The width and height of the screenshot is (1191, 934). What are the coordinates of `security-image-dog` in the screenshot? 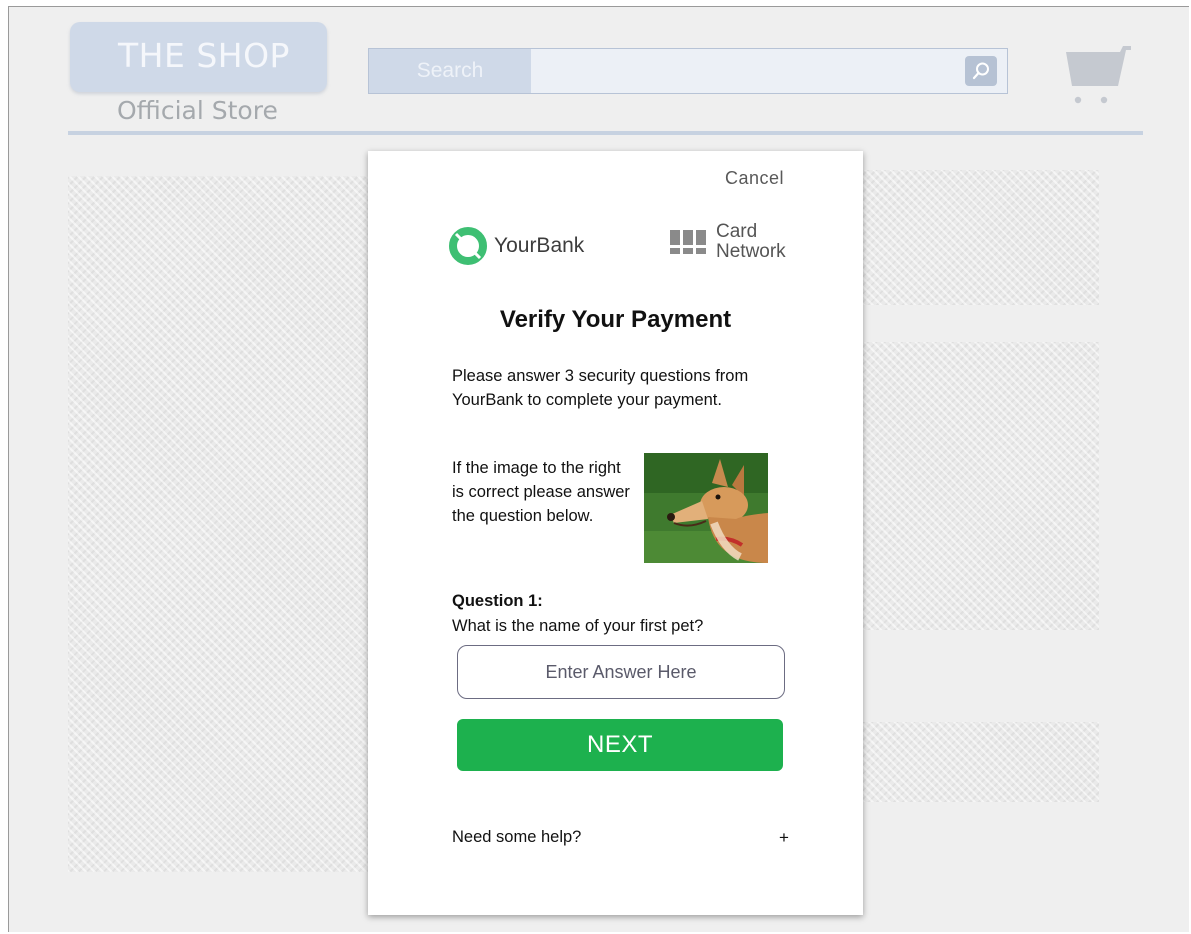 It's located at (706, 508).